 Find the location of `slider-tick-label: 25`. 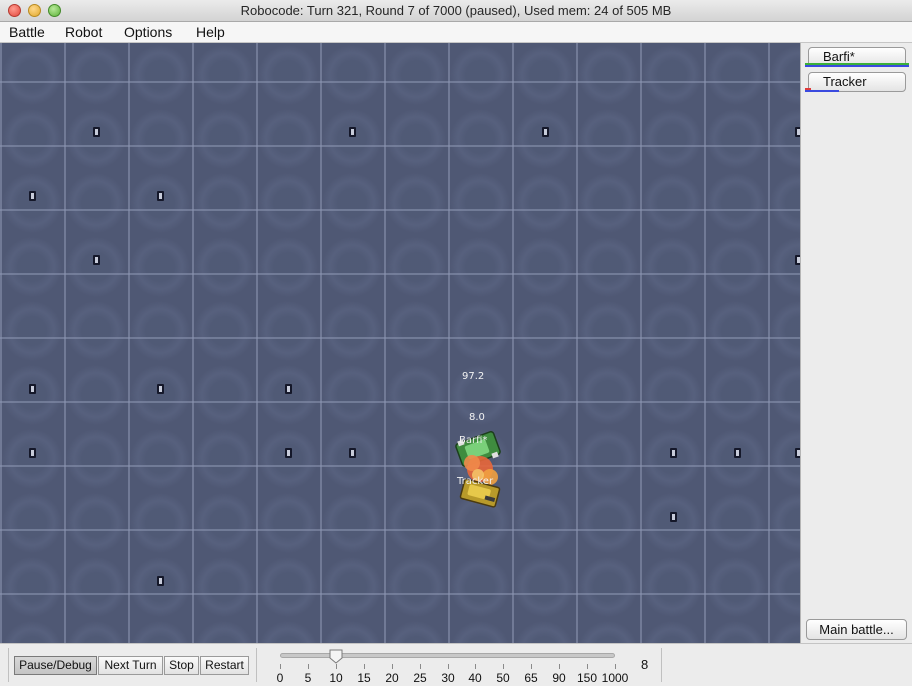

slider-tick-label: 25 is located at coordinates (420, 678).